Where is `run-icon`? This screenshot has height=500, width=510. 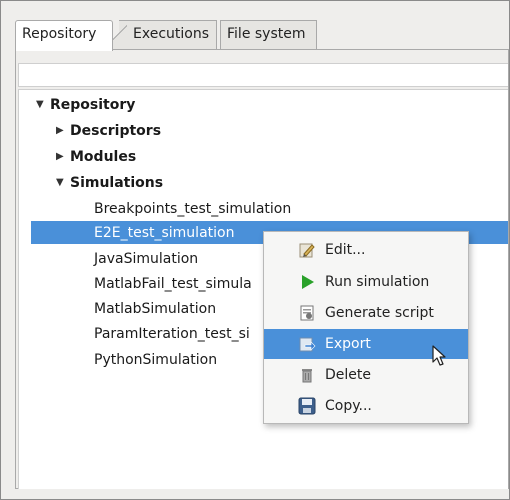 run-icon is located at coordinates (308, 282).